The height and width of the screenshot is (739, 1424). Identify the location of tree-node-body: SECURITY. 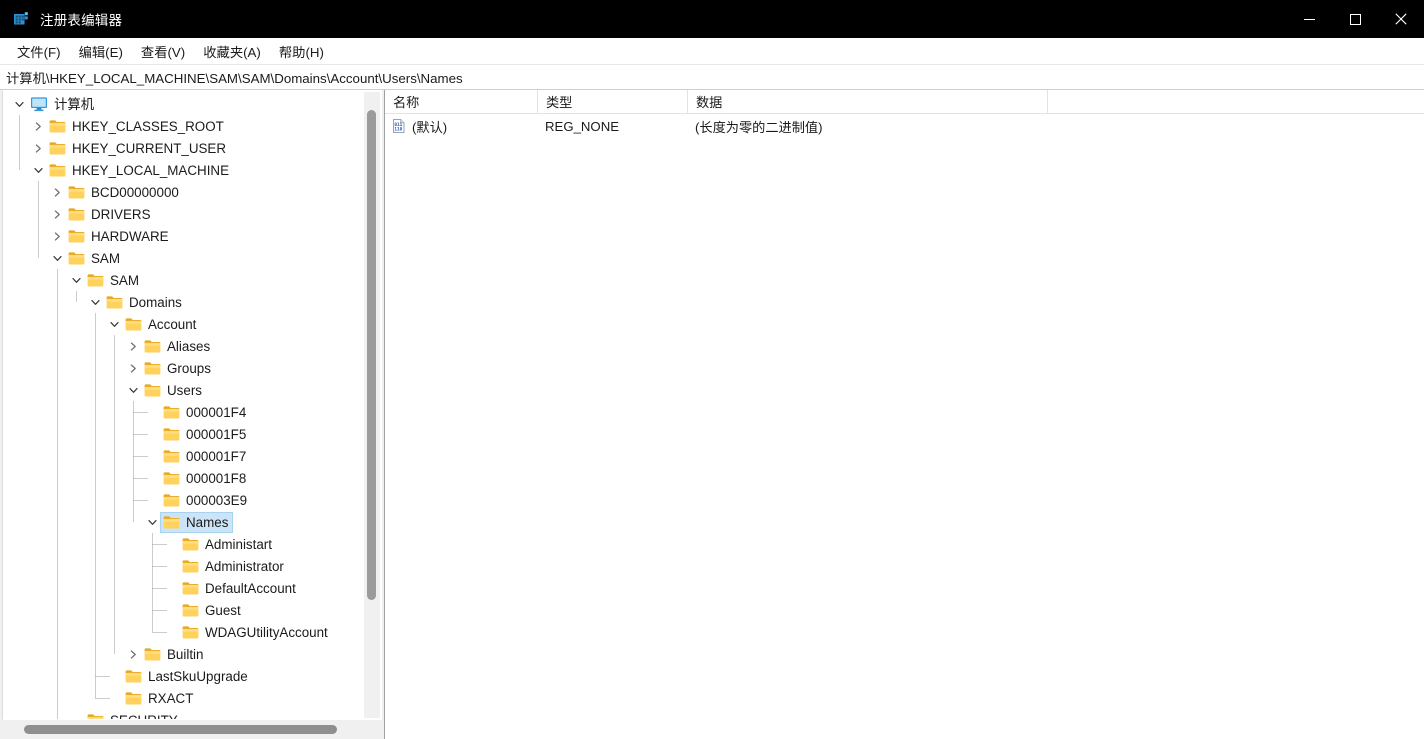
(133, 715).